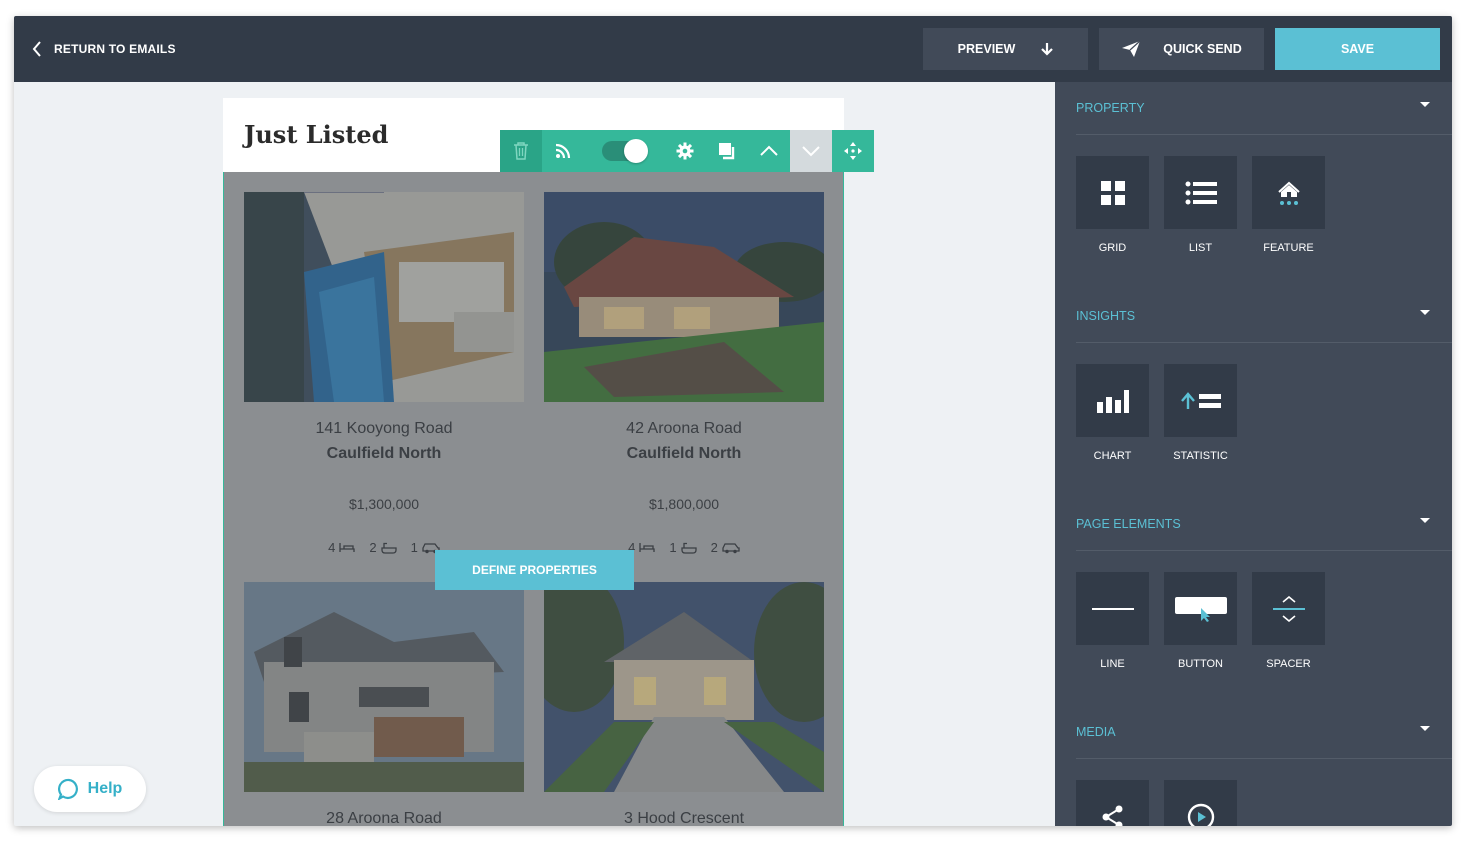 The height and width of the screenshot is (842, 1469). Describe the element at coordinates (733, 49) in the screenshot. I see `top-bar: RETURN TO EMAILS PREVIEW QUICK SEND SAVE` at that location.